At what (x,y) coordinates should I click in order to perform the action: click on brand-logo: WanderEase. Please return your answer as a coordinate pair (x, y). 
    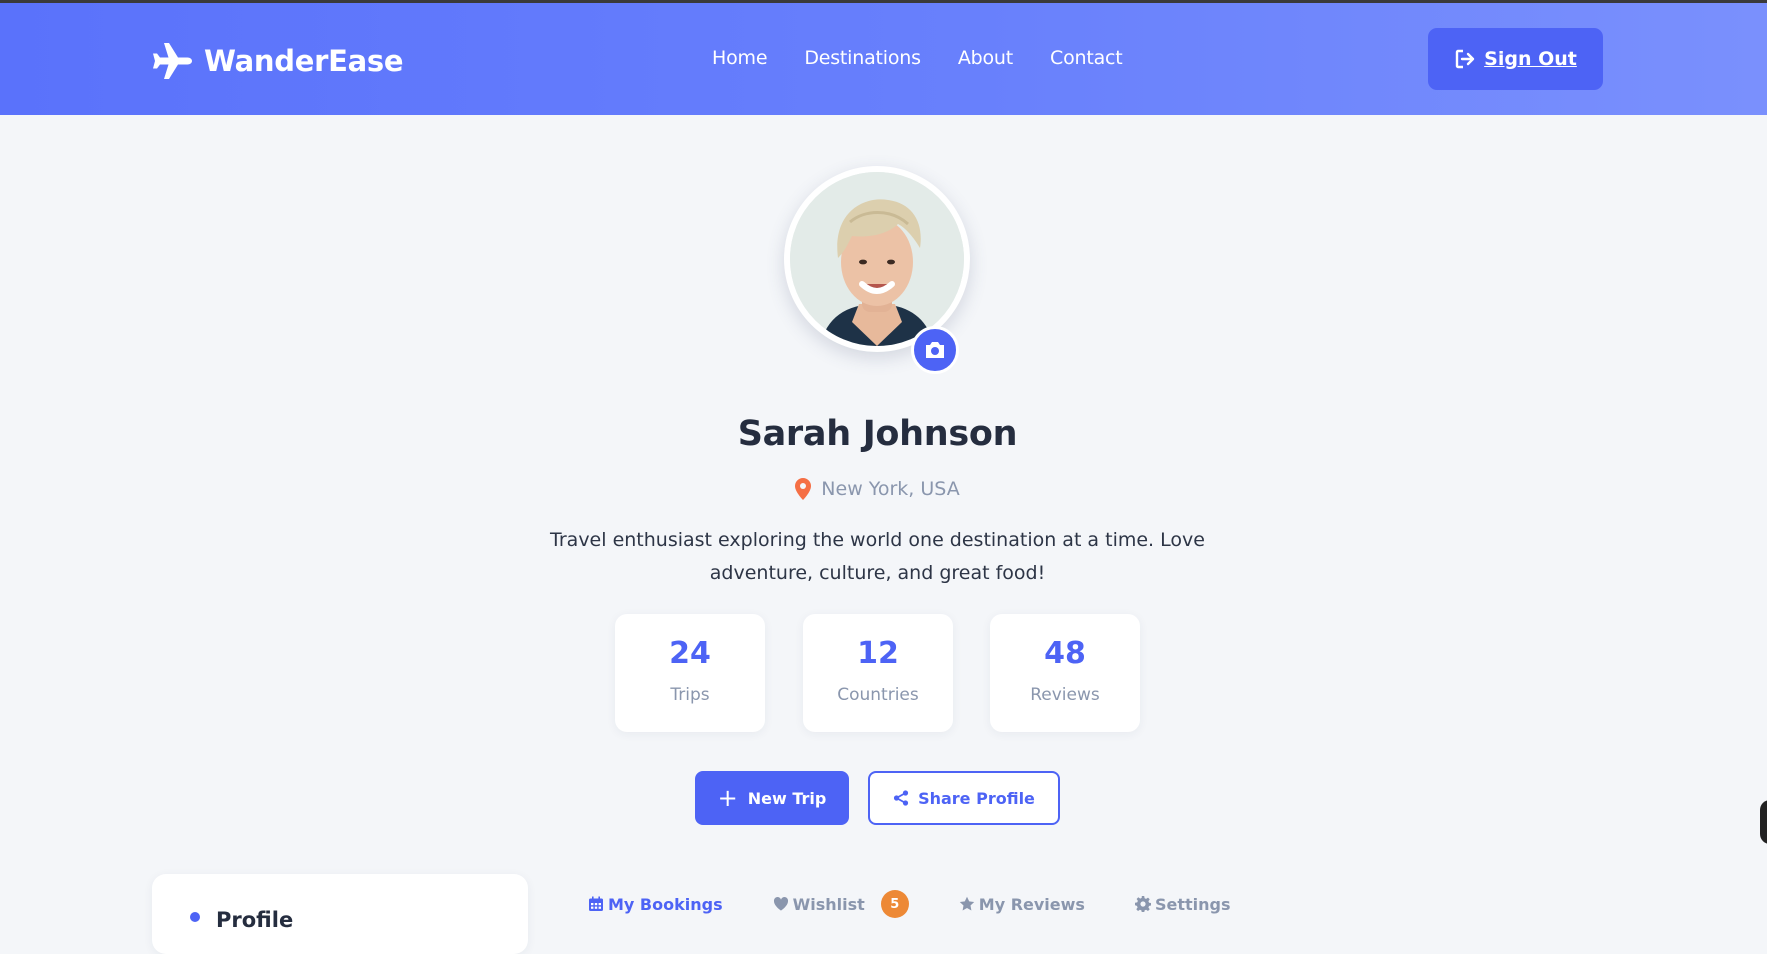
    Looking at the image, I should click on (278, 61).